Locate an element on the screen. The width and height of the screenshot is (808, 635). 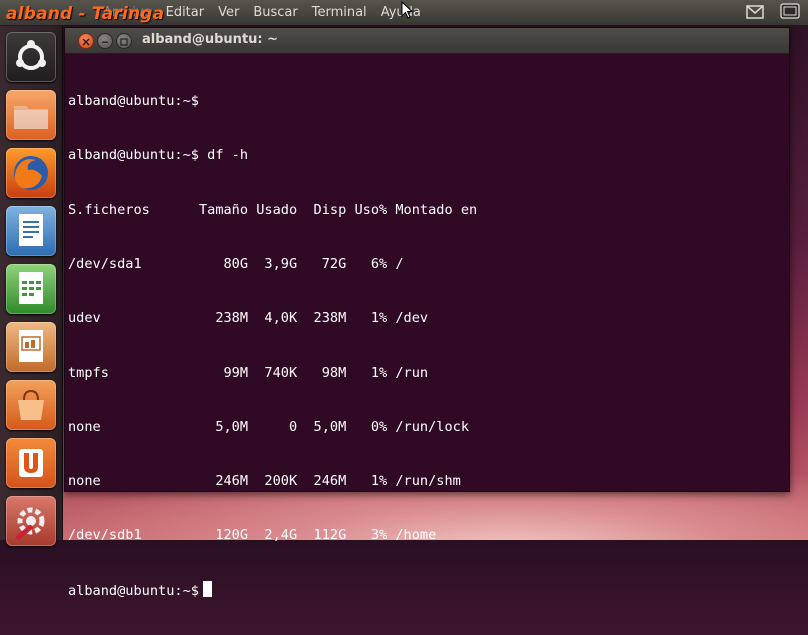
window-title: alband@ubuntu: ~ is located at coordinates (210, 39).